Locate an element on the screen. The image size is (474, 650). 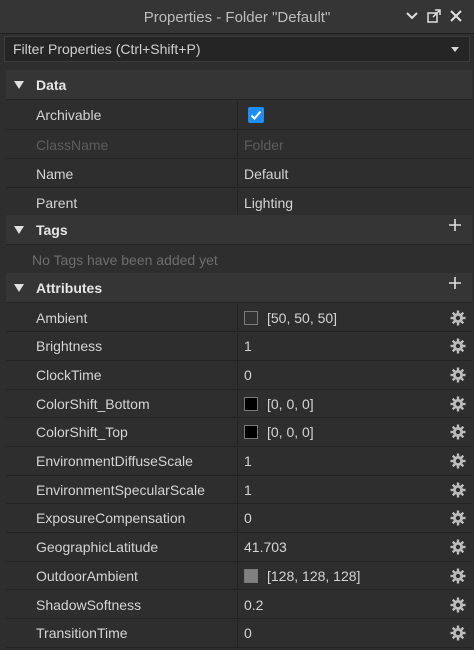
attribute-value-field: [128, 128, 128] is located at coordinates (302, 576).